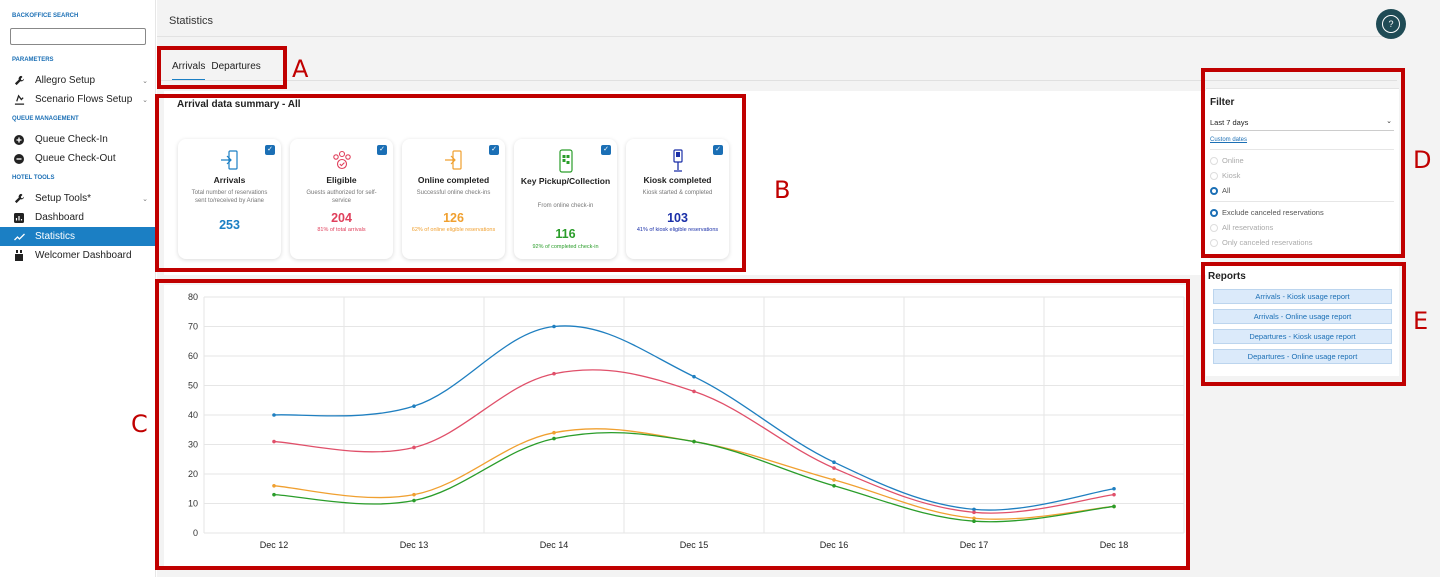  I want to click on backoffice-search-input, so click(78, 36).